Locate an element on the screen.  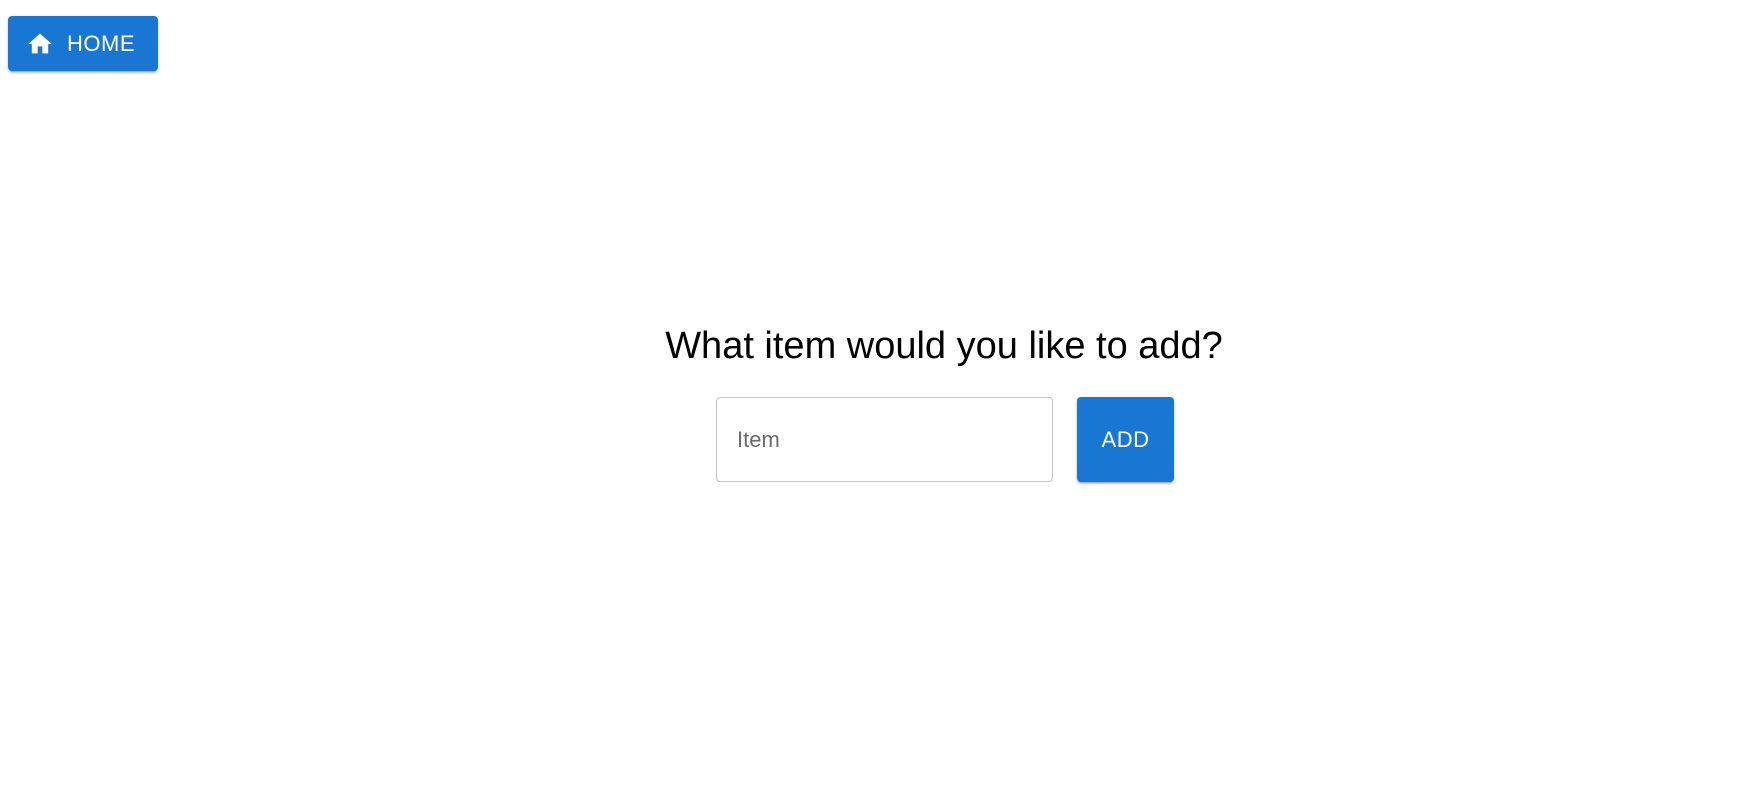
home-button-label: HOME is located at coordinates (101, 43).